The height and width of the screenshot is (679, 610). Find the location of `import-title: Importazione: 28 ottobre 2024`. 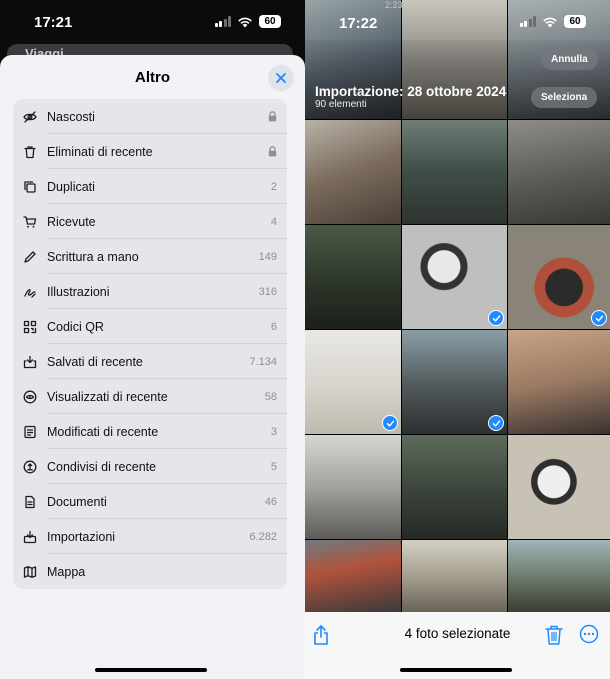

import-title: Importazione: 28 ottobre 2024 is located at coordinates (411, 91).